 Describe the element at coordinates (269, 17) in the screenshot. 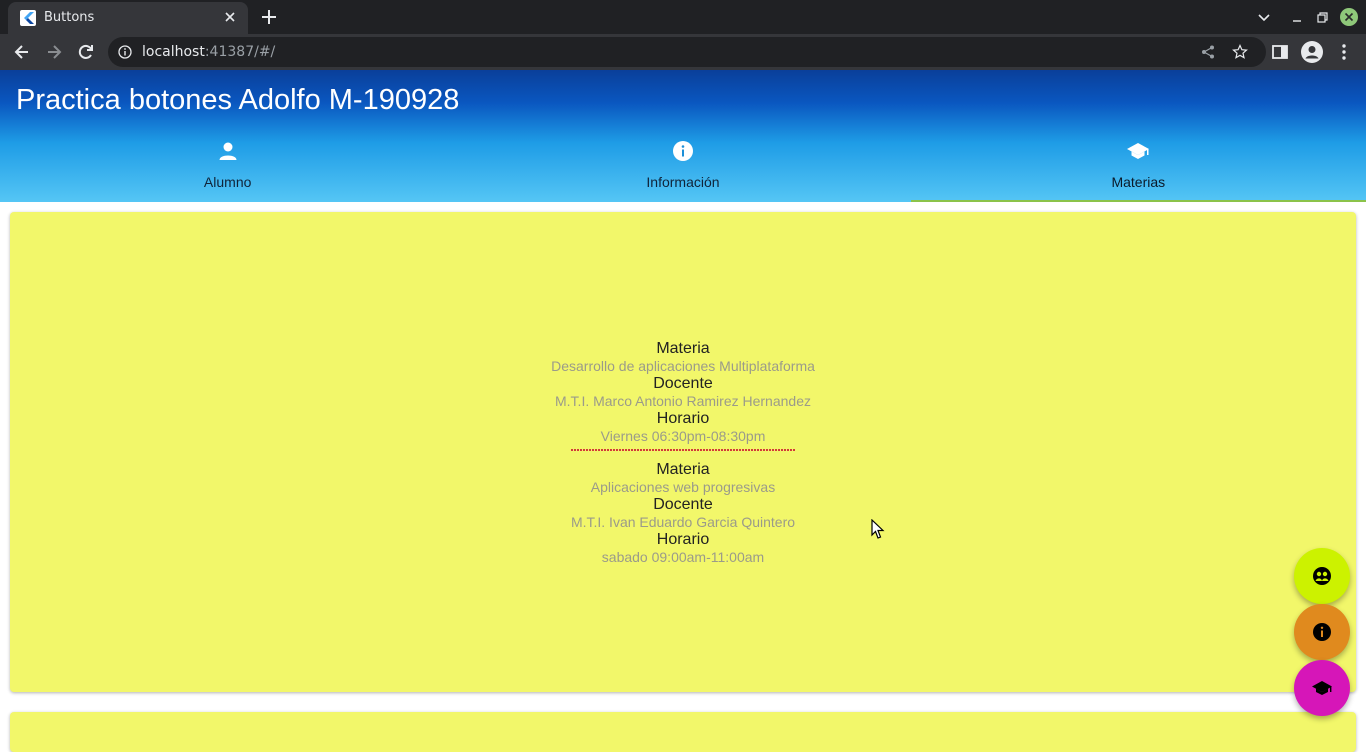

I see `new-tab-icon` at that location.